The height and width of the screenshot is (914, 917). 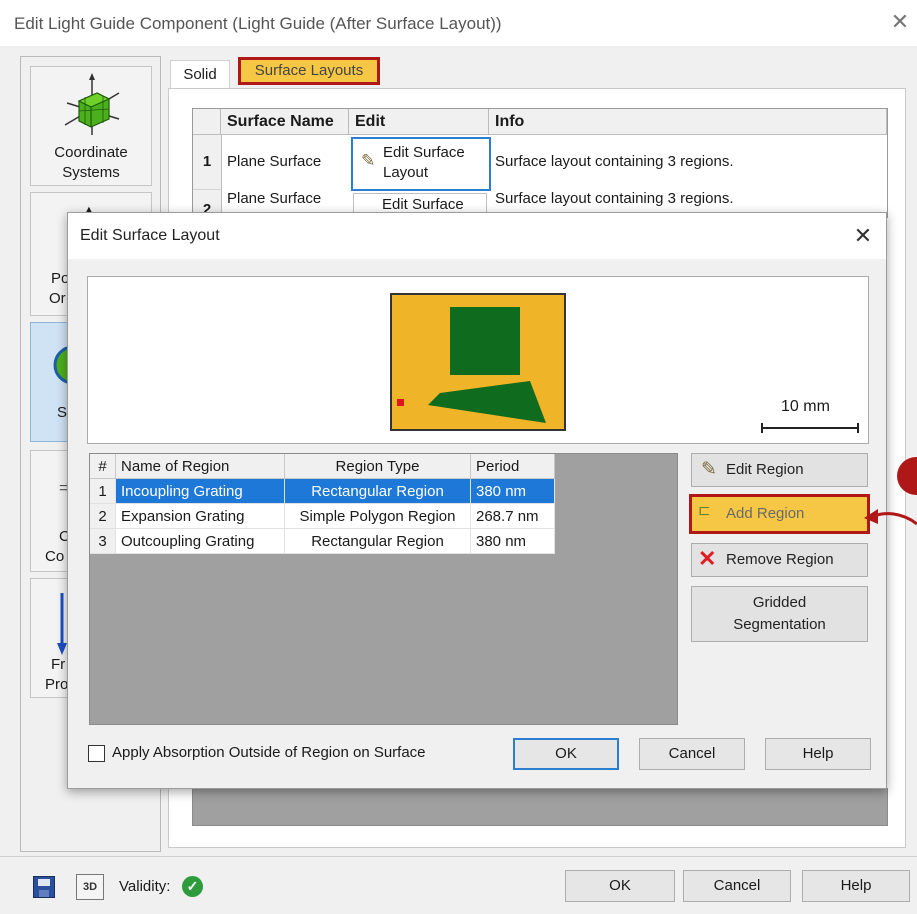 What do you see at coordinates (91, 152) in the screenshot?
I see `nav-label-line1: Coordinate` at bounding box center [91, 152].